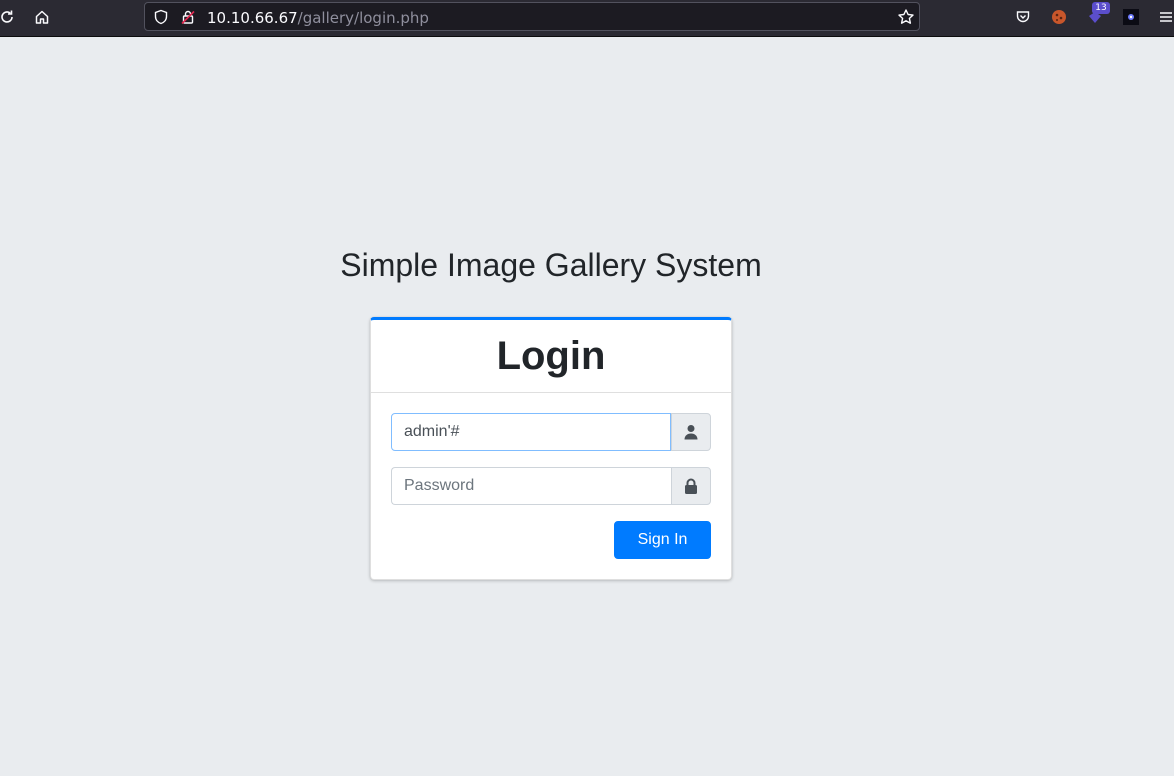 This screenshot has height=776, width=1174. I want to click on sign-in-button: Sign In, so click(662, 540).